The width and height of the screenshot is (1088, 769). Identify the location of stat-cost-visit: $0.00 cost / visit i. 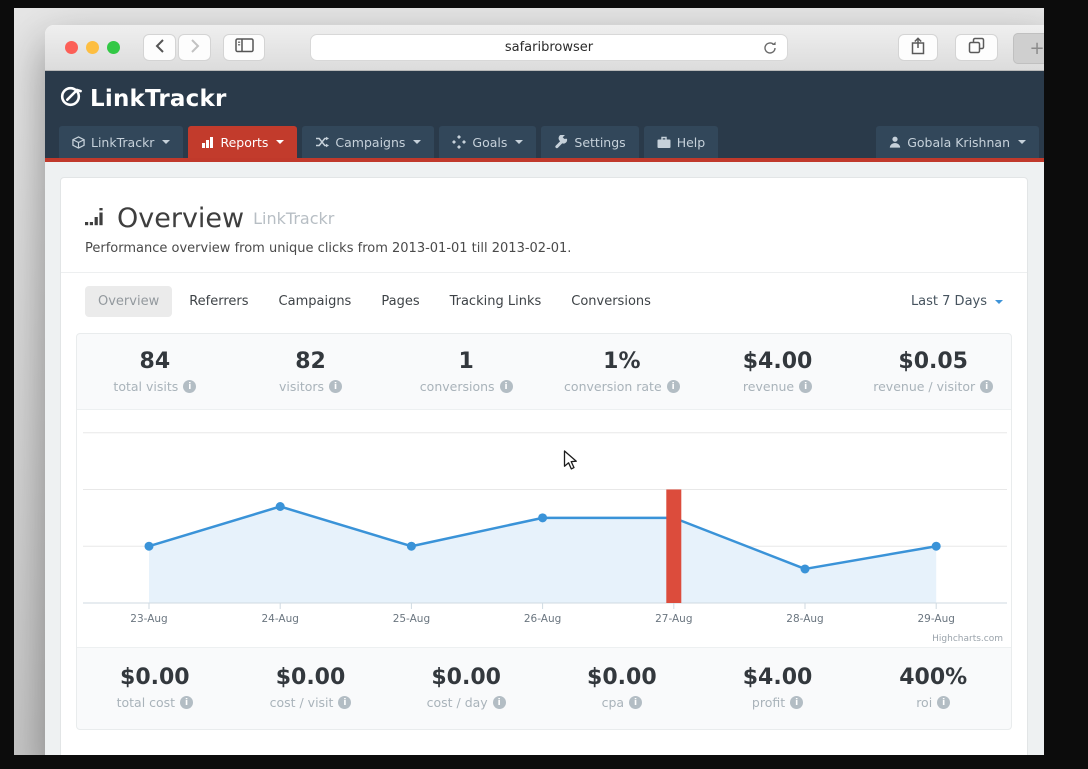
(311, 687).